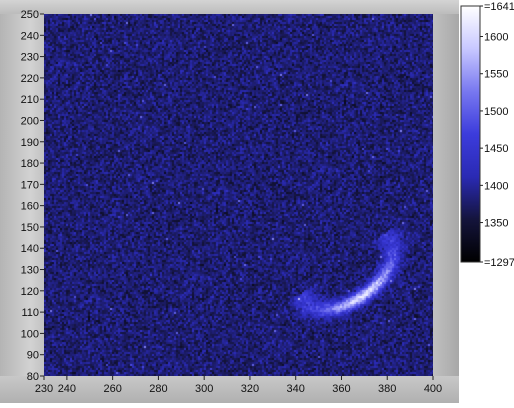 This screenshot has height=408, width=514. What do you see at coordinates (112, 389) in the screenshot?
I see `x-tick-label: 260` at bounding box center [112, 389].